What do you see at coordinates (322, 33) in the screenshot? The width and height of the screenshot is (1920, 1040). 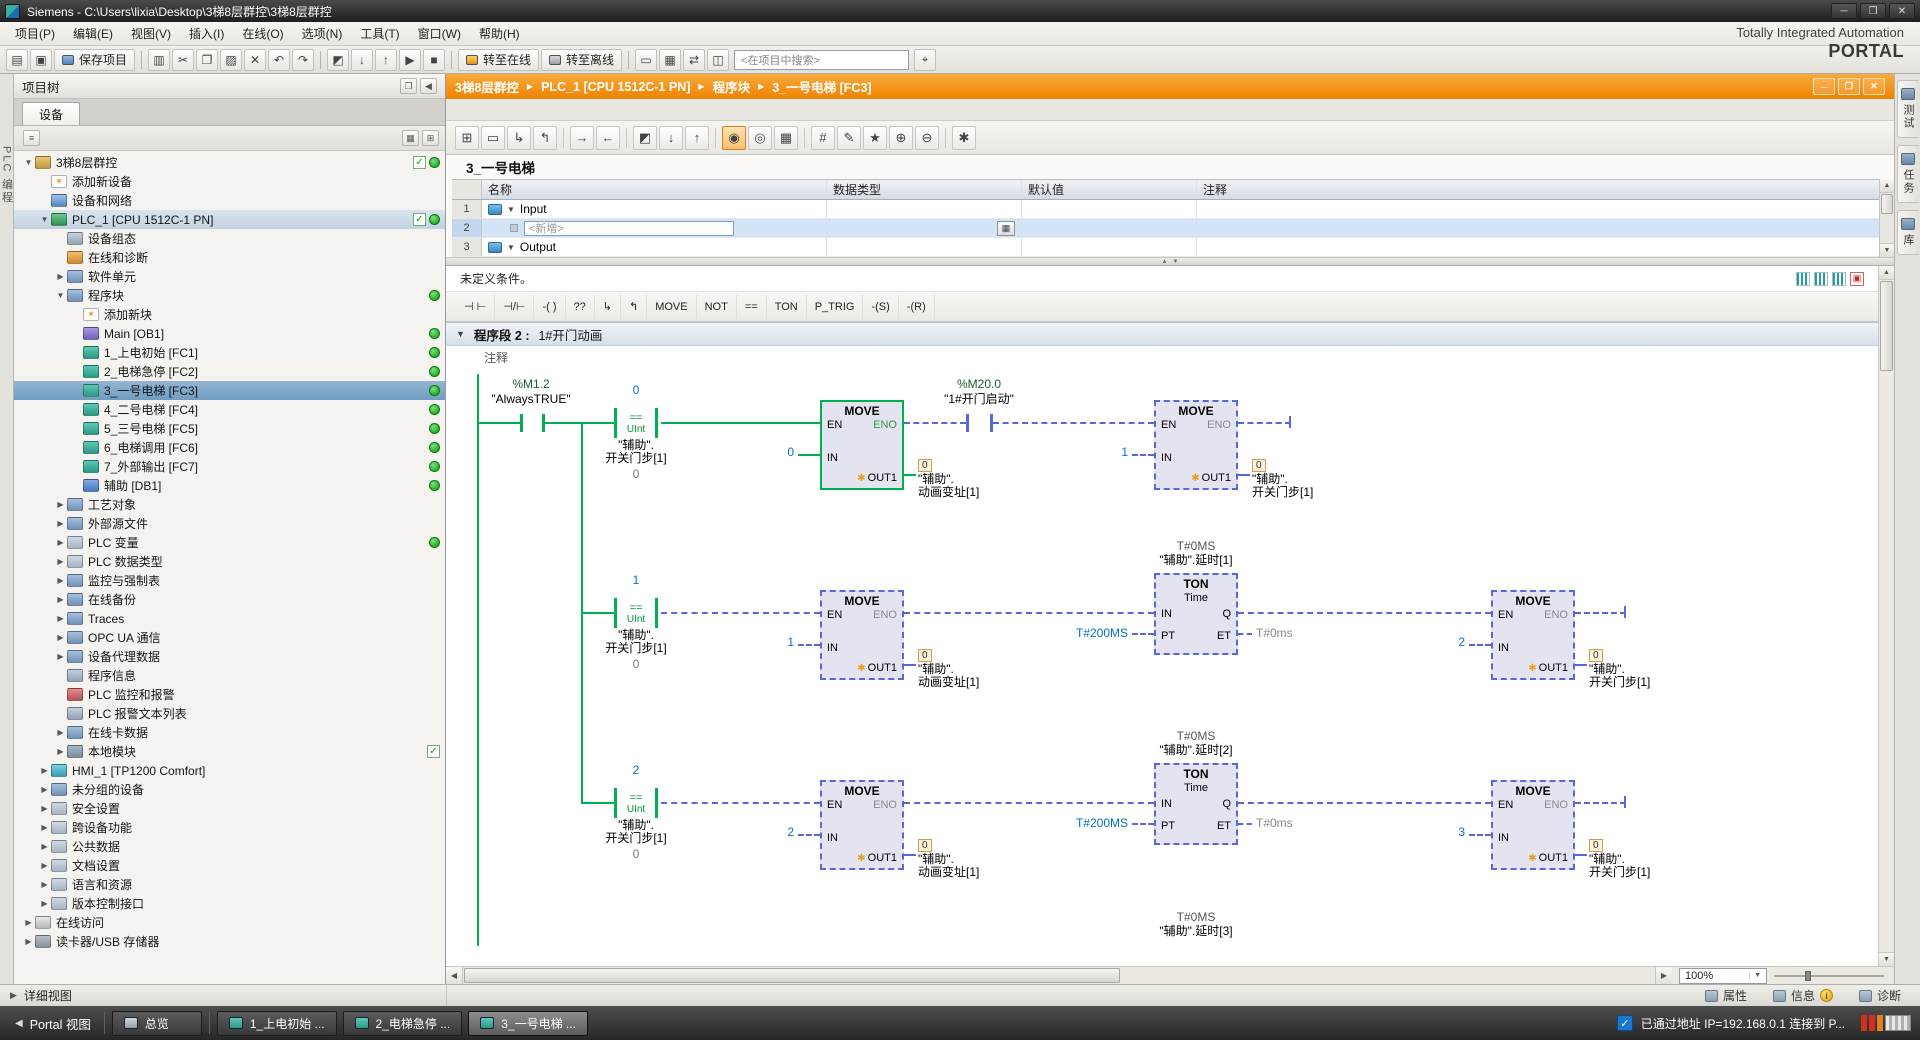 I see `menu-item: 选项(N)` at bounding box center [322, 33].